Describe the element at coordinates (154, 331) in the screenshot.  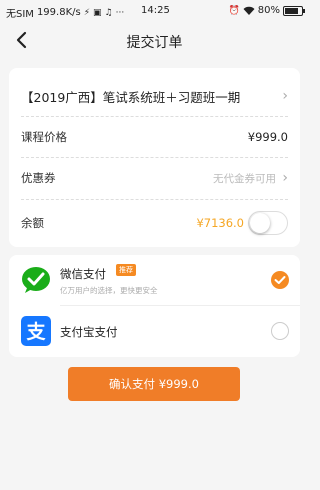
I see `alipay-option: 支 支付宝支付` at that location.